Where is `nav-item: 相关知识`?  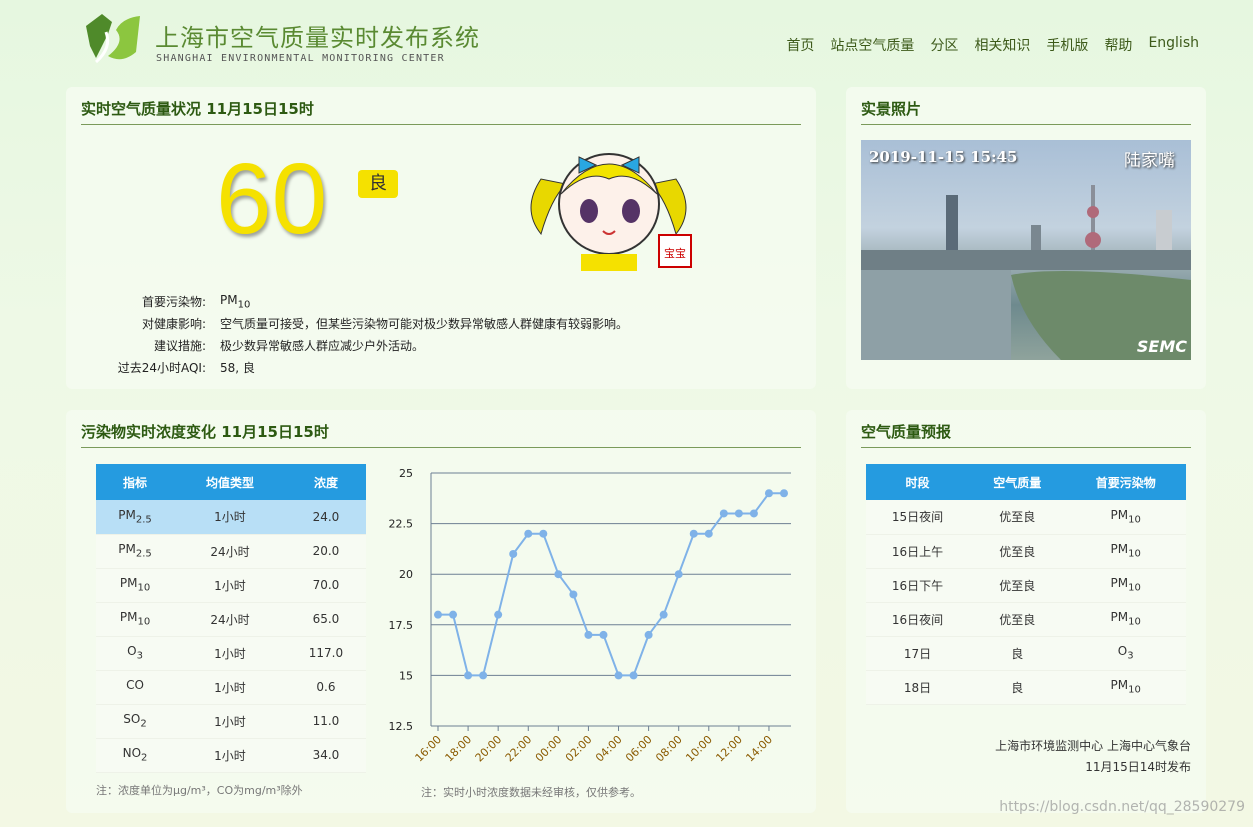
nav-item: 相关知识 is located at coordinates (1002, 45).